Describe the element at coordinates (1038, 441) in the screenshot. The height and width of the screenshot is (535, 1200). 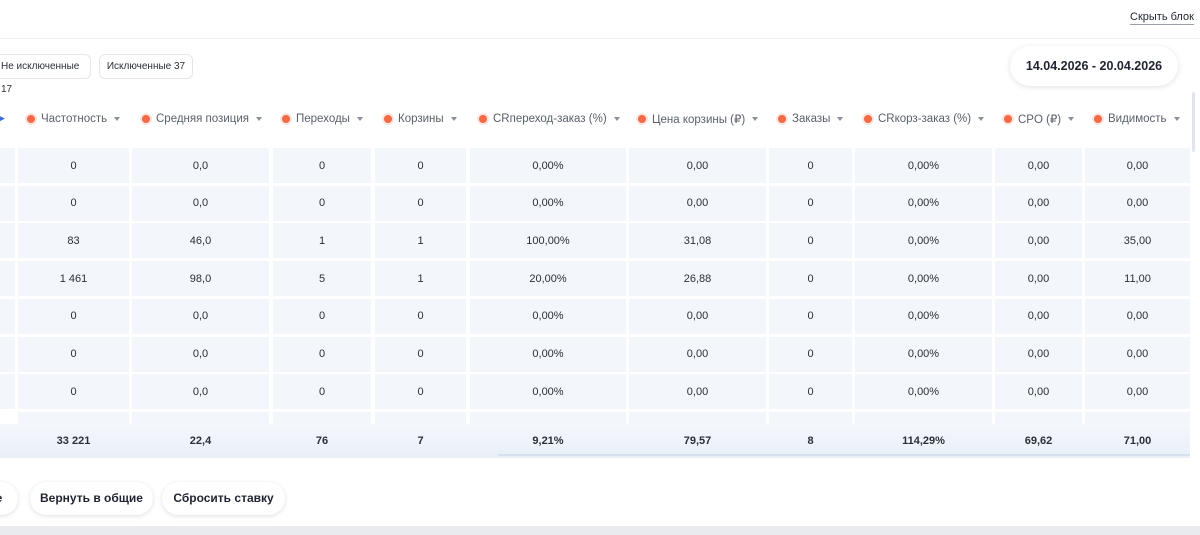
I see `total-cell: 69,62` at that location.